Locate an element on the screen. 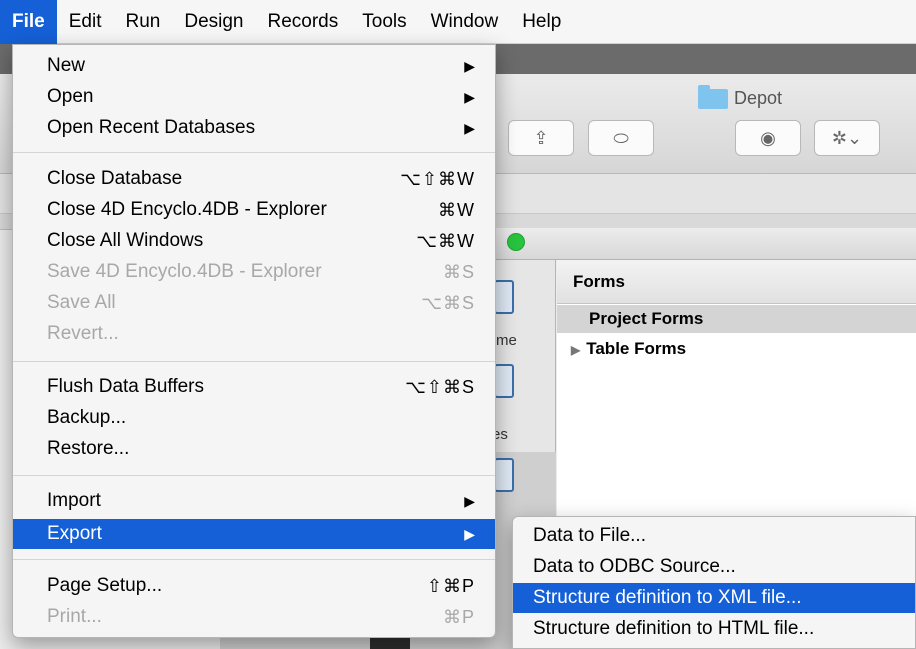  quick-look-button: ◉ is located at coordinates (768, 138).